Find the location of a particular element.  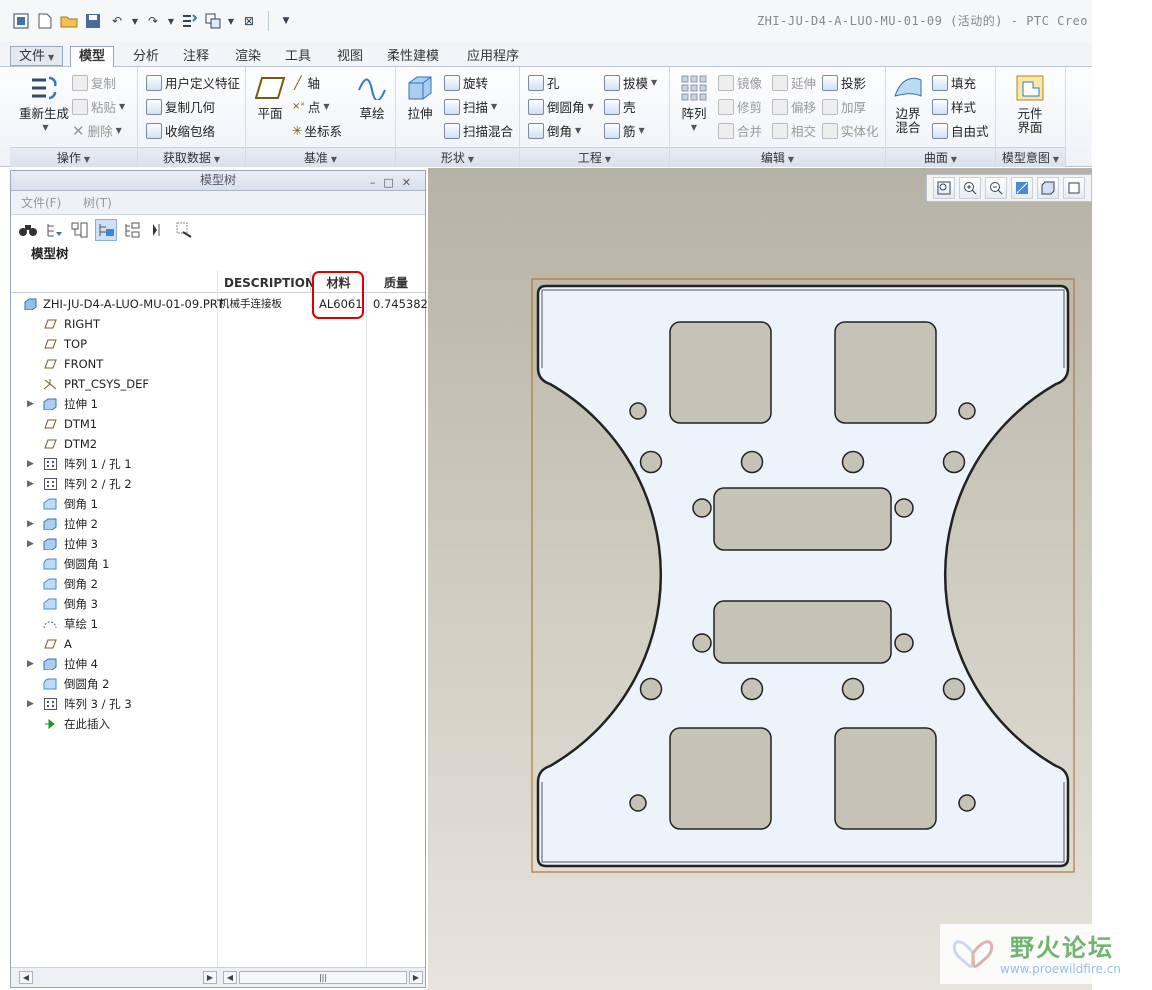

hole-button: 孔 is located at coordinates (544, 82).